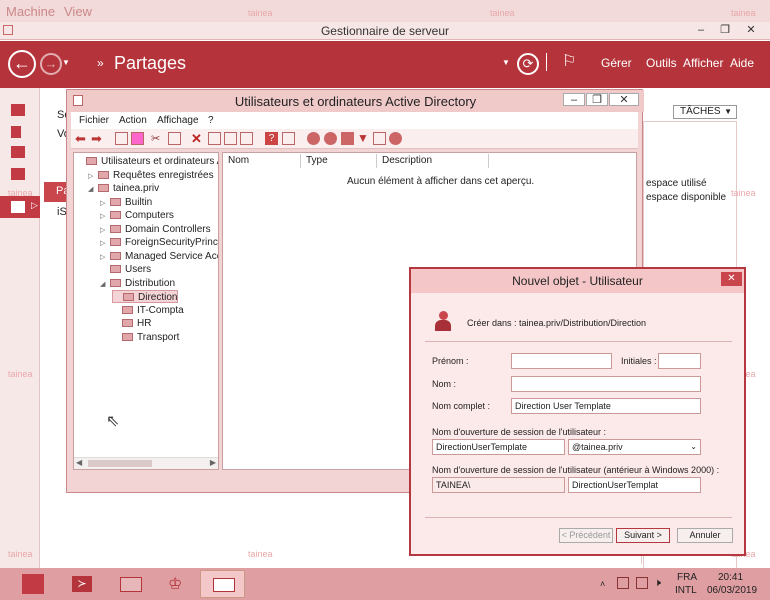 The height and width of the screenshot is (600, 770). I want to click on new-group-icon, so click(330, 138).